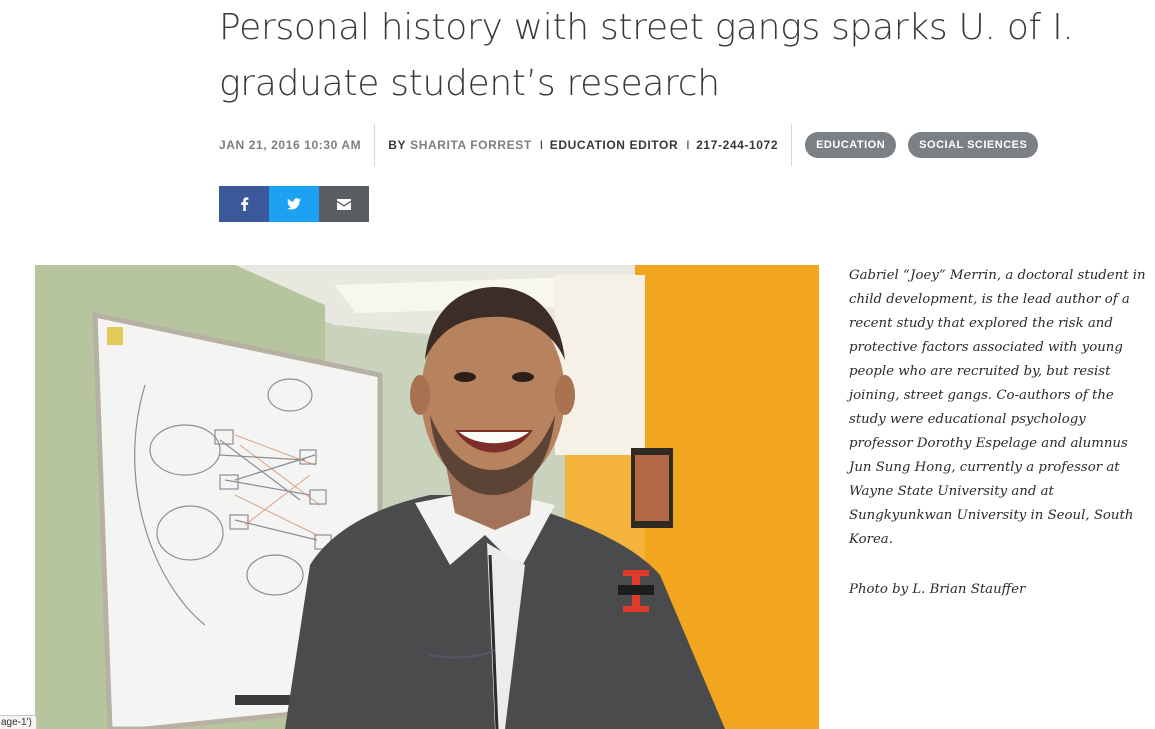  What do you see at coordinates (937, 589) in the screenshot?
I see `photo-credit: Photo by L. Brian Stauffer` at bounding box center [937, 589].